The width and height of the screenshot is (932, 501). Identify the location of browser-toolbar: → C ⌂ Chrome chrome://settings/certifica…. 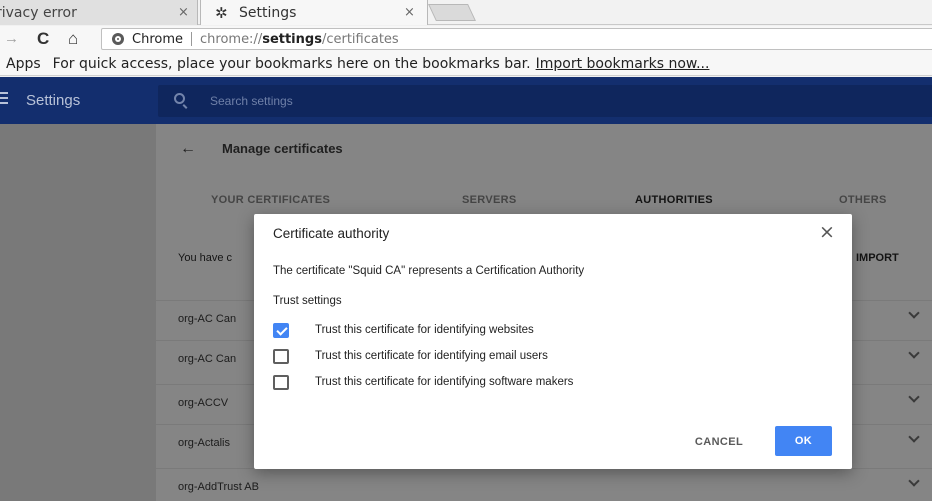
(466, 39).